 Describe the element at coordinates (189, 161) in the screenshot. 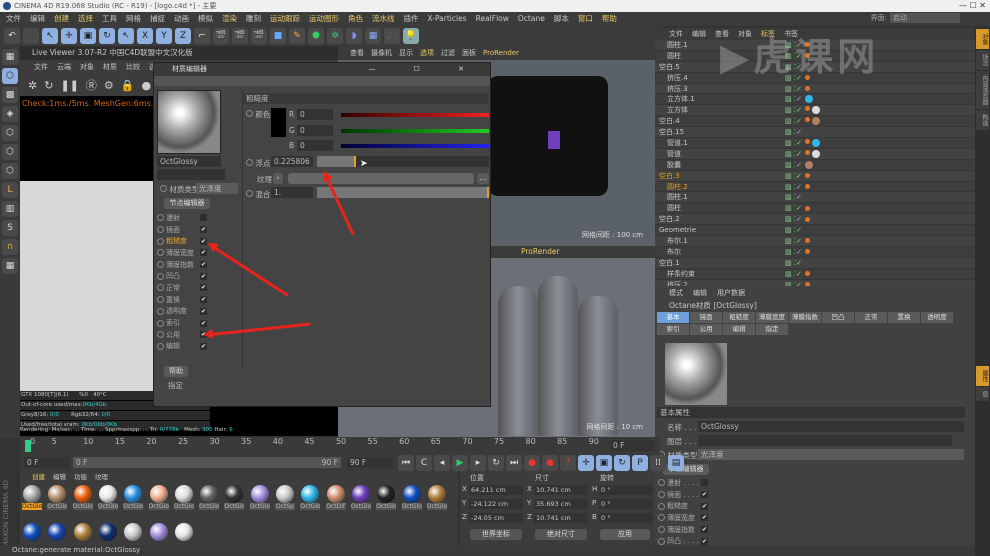

I see `material-name-field: OctGlossy` at that location.